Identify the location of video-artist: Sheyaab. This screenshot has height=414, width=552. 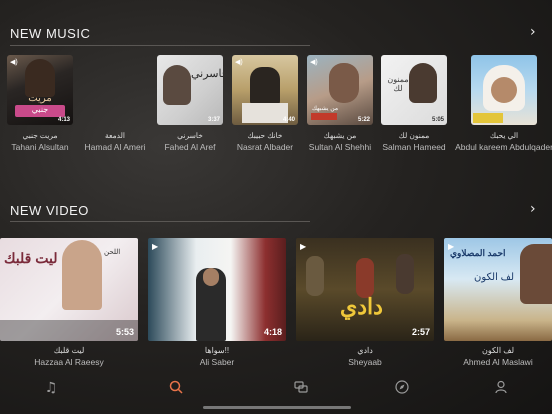
(365, 362).